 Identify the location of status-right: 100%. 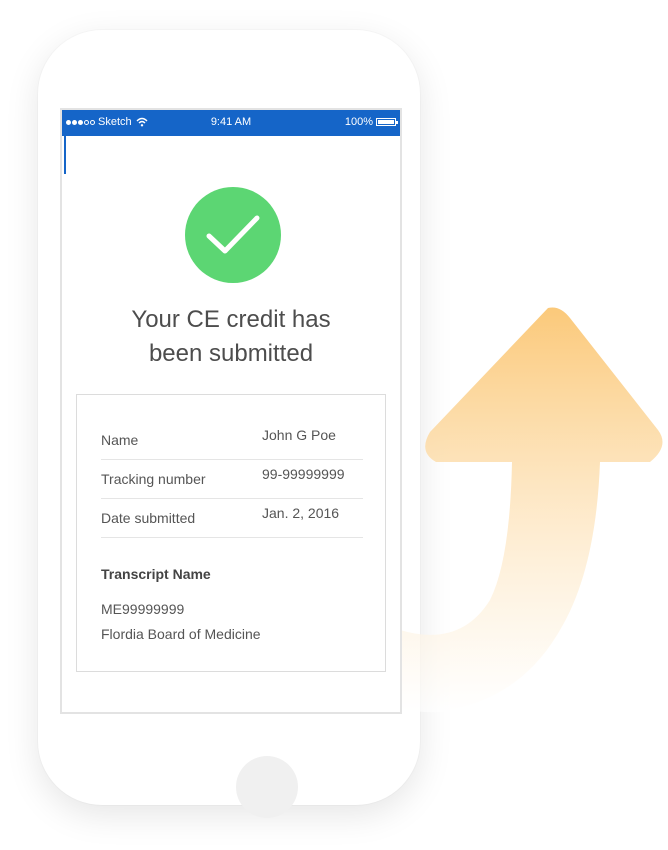
(371, 122).